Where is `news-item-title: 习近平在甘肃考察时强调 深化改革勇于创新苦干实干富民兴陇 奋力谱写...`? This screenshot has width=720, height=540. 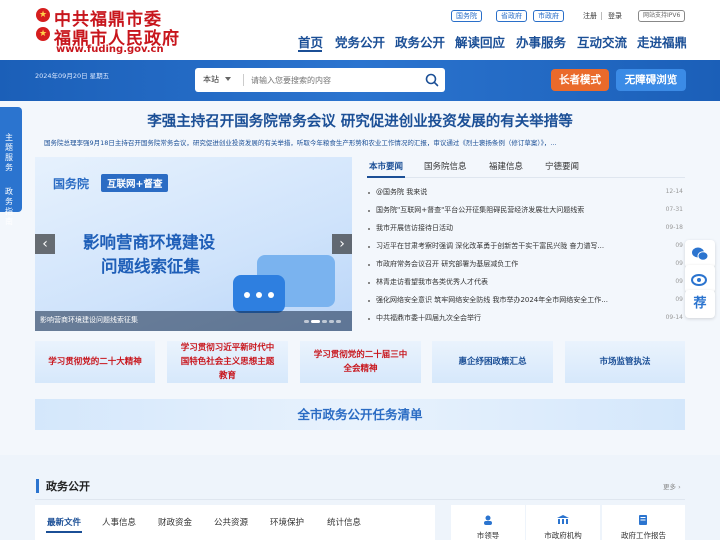
news-item-title: 习近平在甘肃考察时强调 深化改革勇于创新苦干实干富民兴陇 奋力谱写... is located at coordinates (511, 246).